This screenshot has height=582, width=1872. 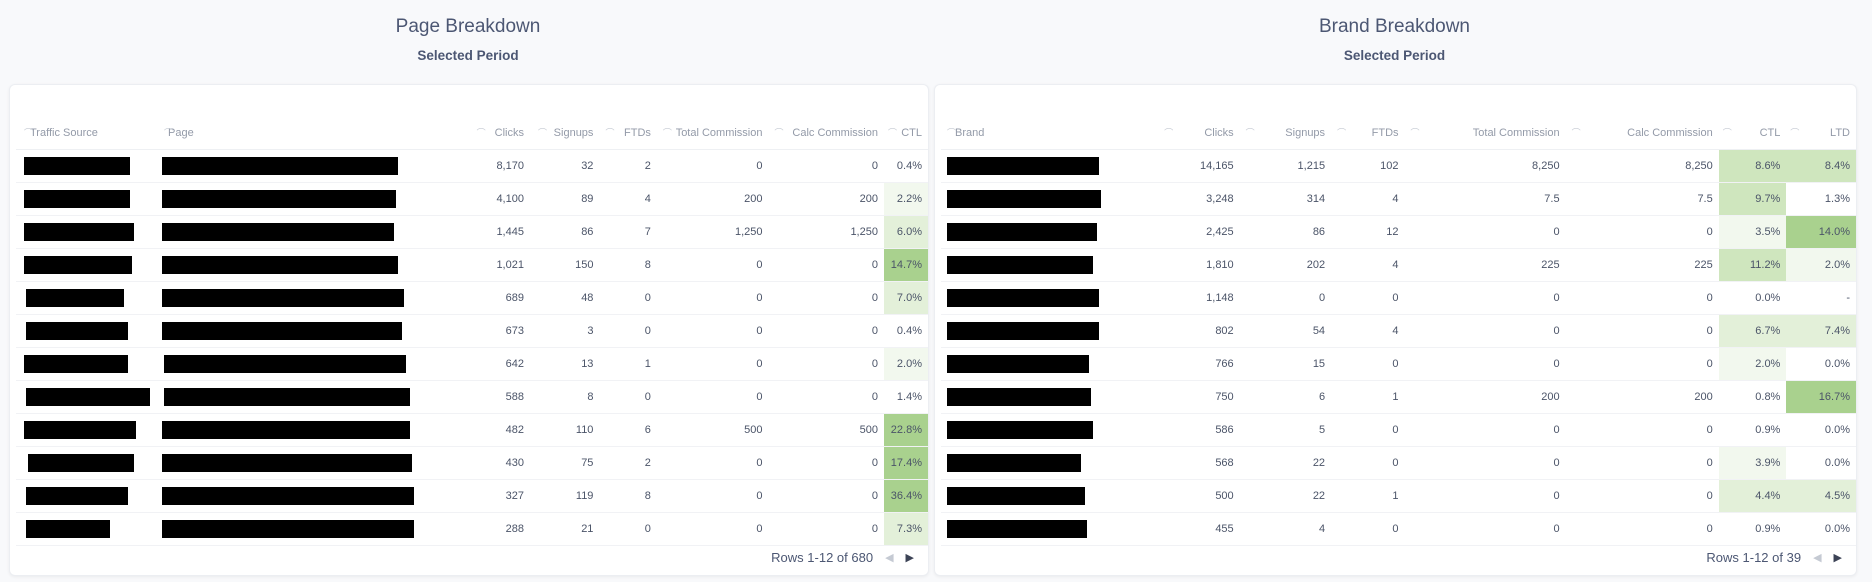 I want to click on total-commission-cell: 500, so click(x=712, y=430).